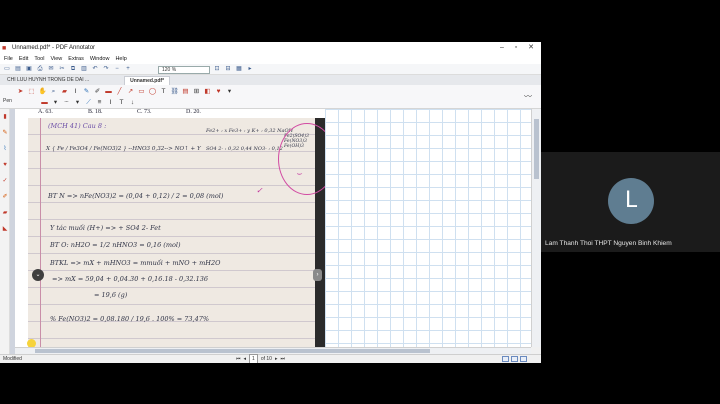 The height and width of the screenshot is (404, 720). I want to click on brush-icon: ✐, so click(5, 197).